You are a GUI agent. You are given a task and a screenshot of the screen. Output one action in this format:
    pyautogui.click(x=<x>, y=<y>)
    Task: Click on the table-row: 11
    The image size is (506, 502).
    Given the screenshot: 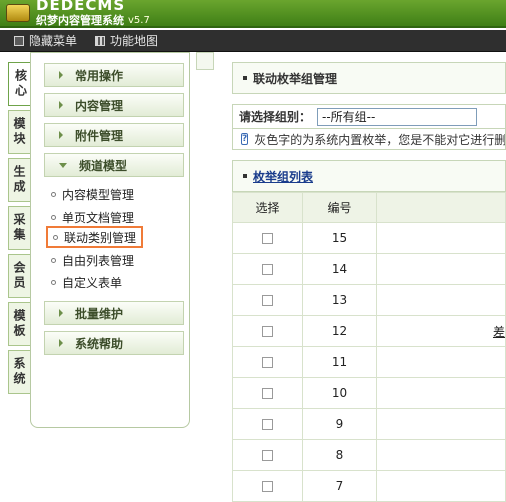 What is the action you would take?
    pyautogui.click(x=369, y=362)
    